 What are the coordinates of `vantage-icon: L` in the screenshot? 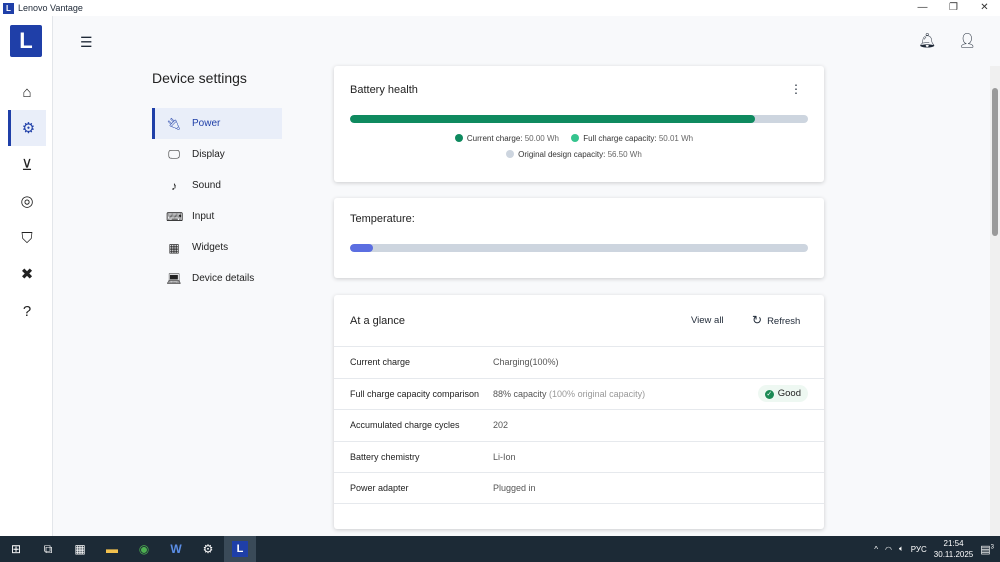 It's located at (240, 549).